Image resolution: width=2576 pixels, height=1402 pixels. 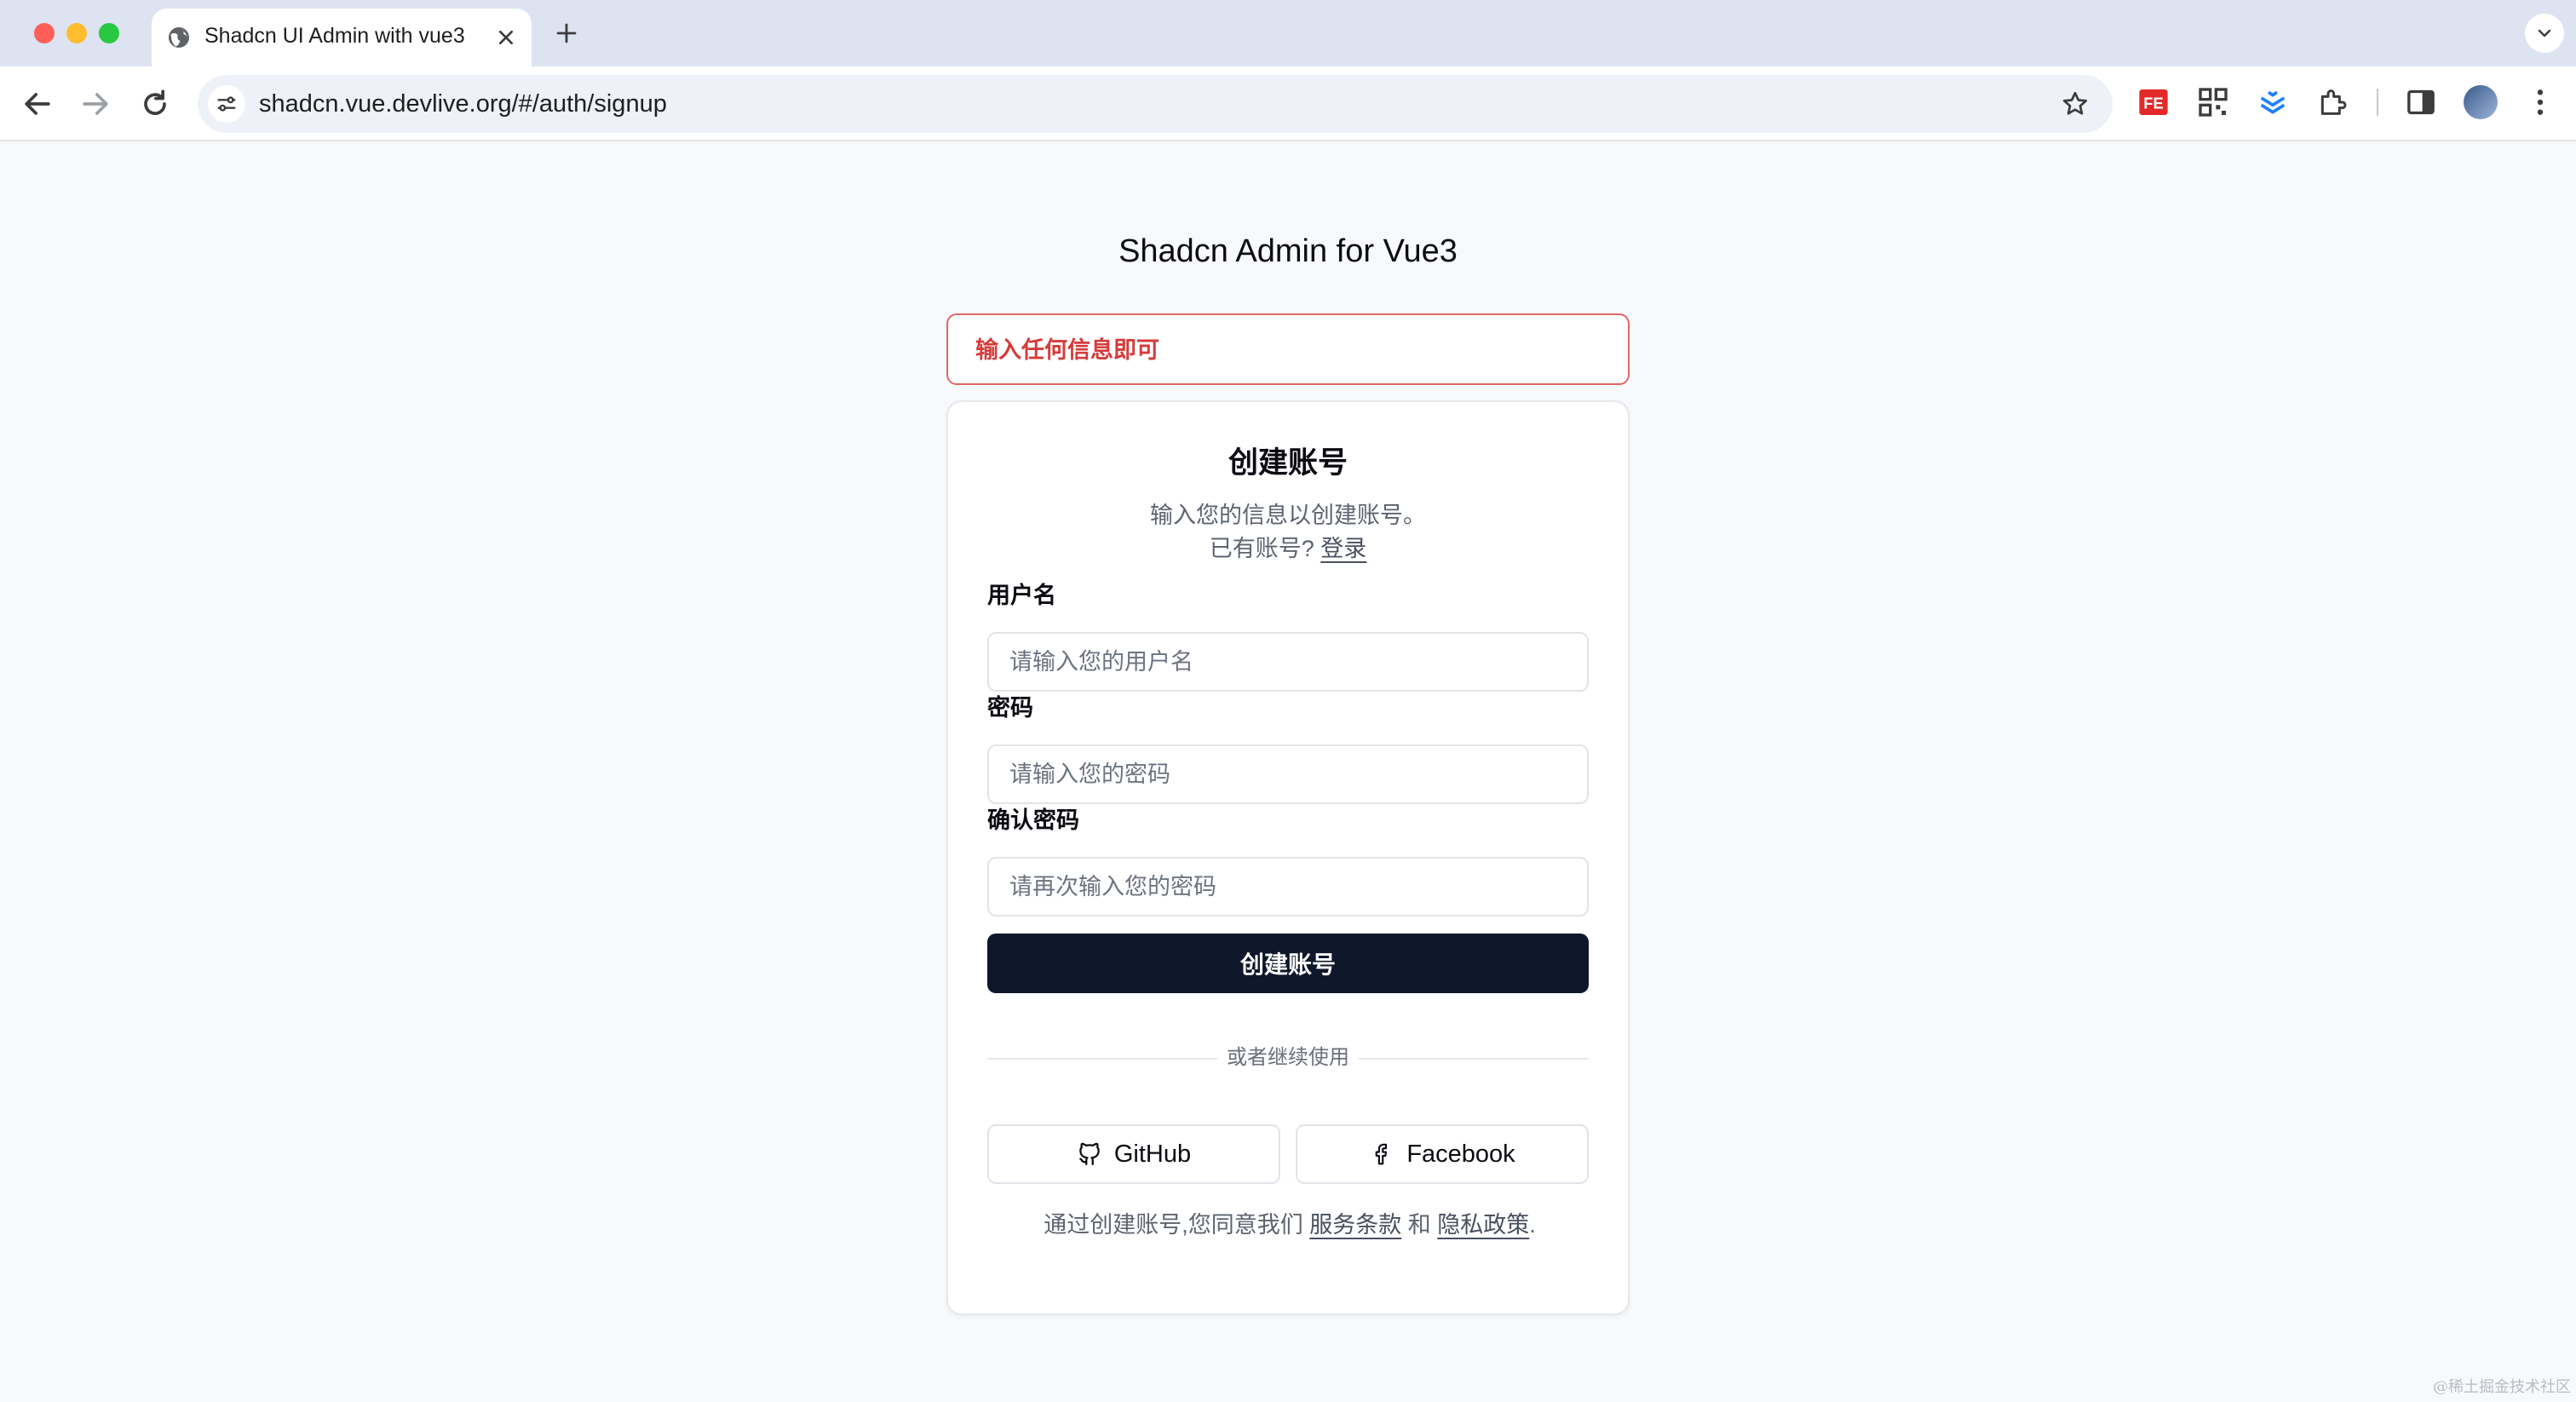 I want to click on window-minimize-button, so click(x=77, y=33).